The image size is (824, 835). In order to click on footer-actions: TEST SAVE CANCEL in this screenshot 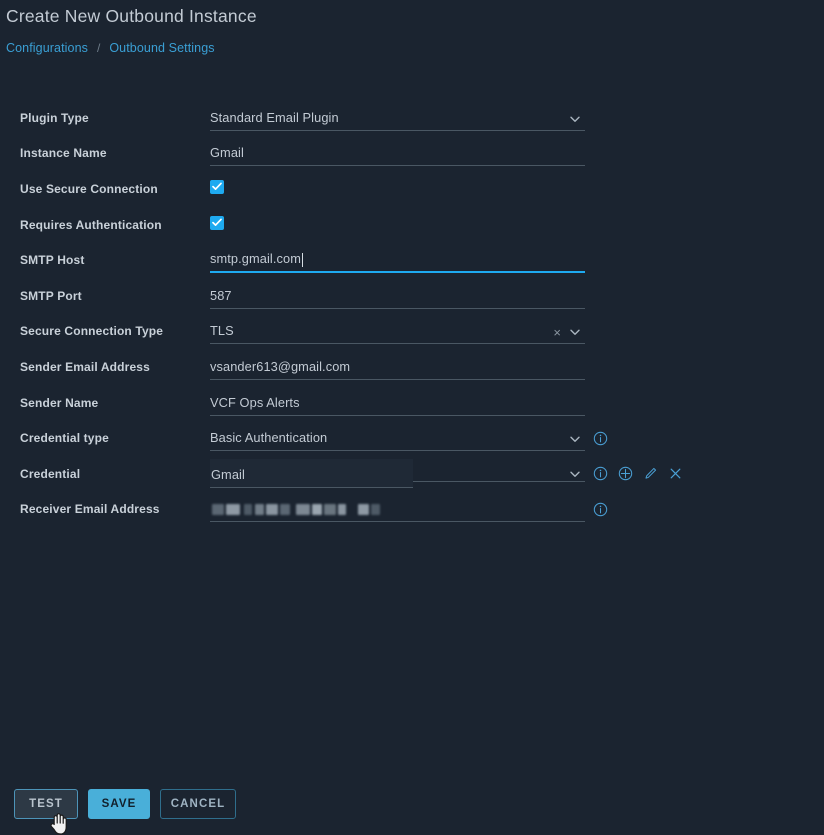, I will do `click(412, 807)`.